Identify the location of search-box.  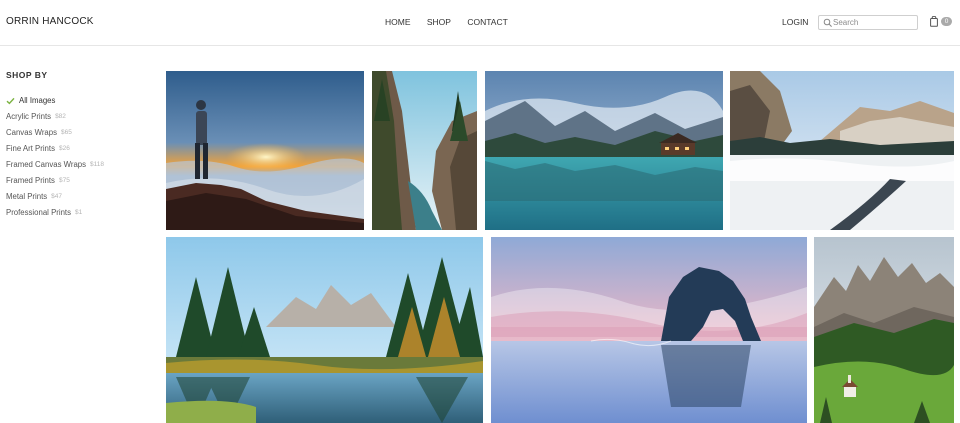
(868, 22).